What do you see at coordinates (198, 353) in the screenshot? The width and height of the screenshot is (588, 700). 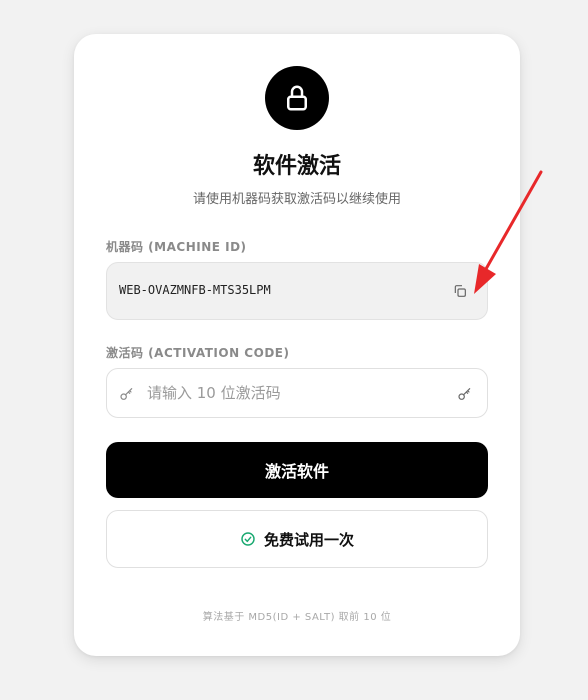 I see `activation-code-label: 激活码 (ACTIVATION CODE)` at bounding box center [198, 353].